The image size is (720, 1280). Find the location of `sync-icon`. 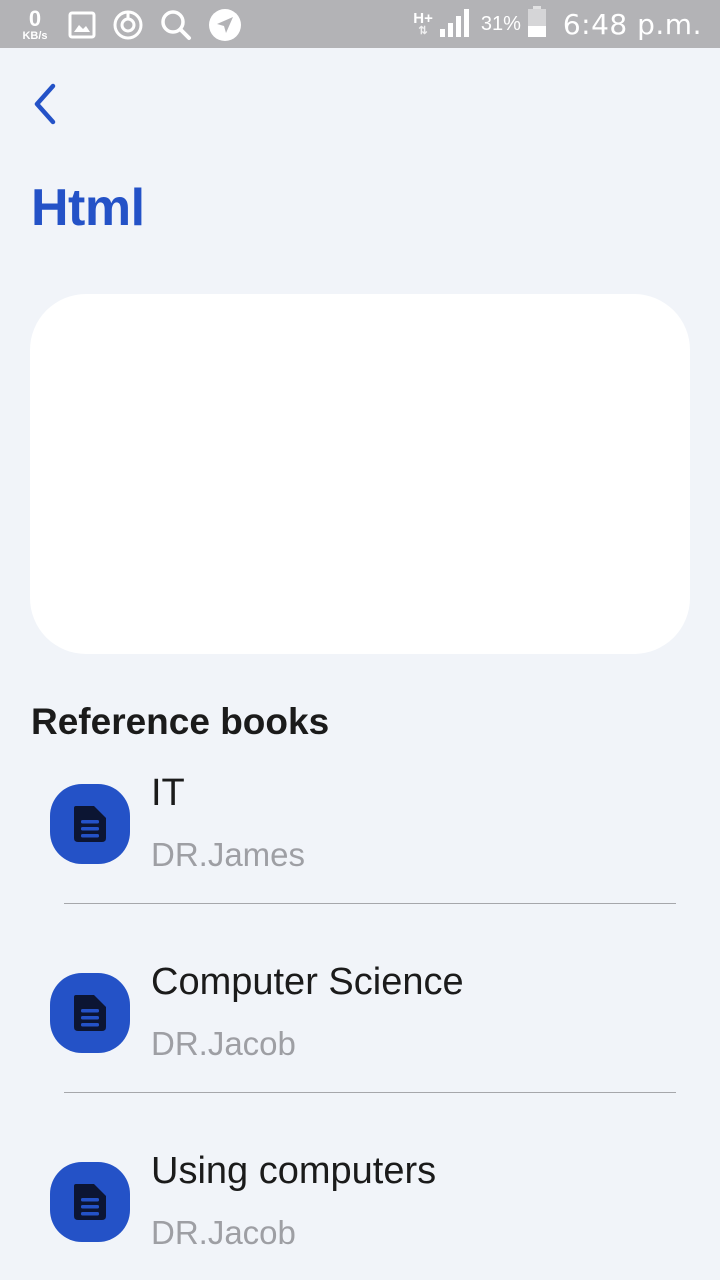

sync-icon is located at coordinates (128, 25).